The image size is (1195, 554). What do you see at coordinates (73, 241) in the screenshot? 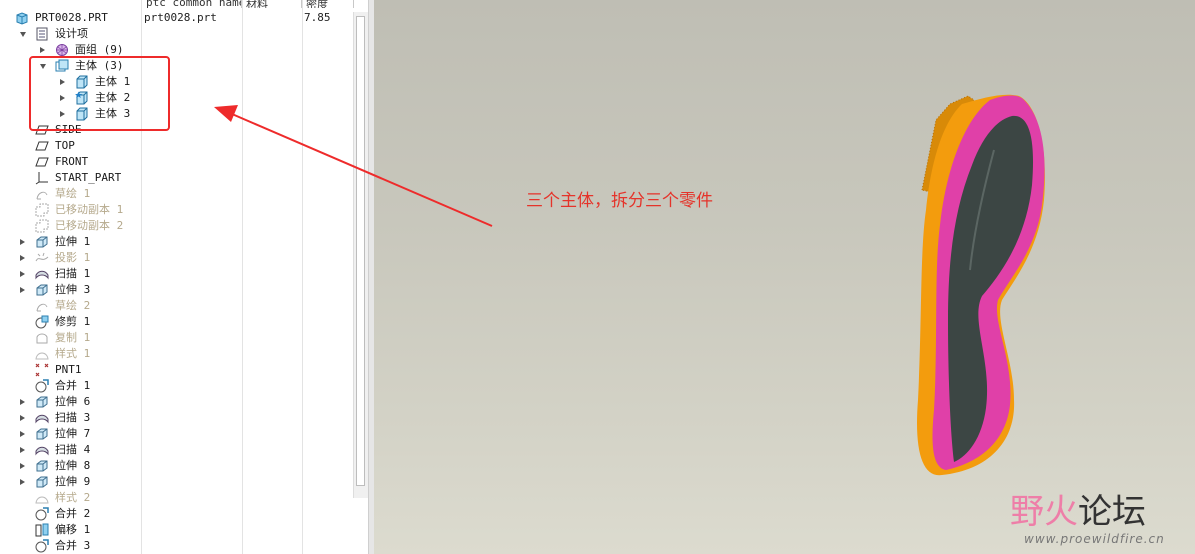
I see `tree-item-label: 拉伸 1` at bounding box center [73, 241].